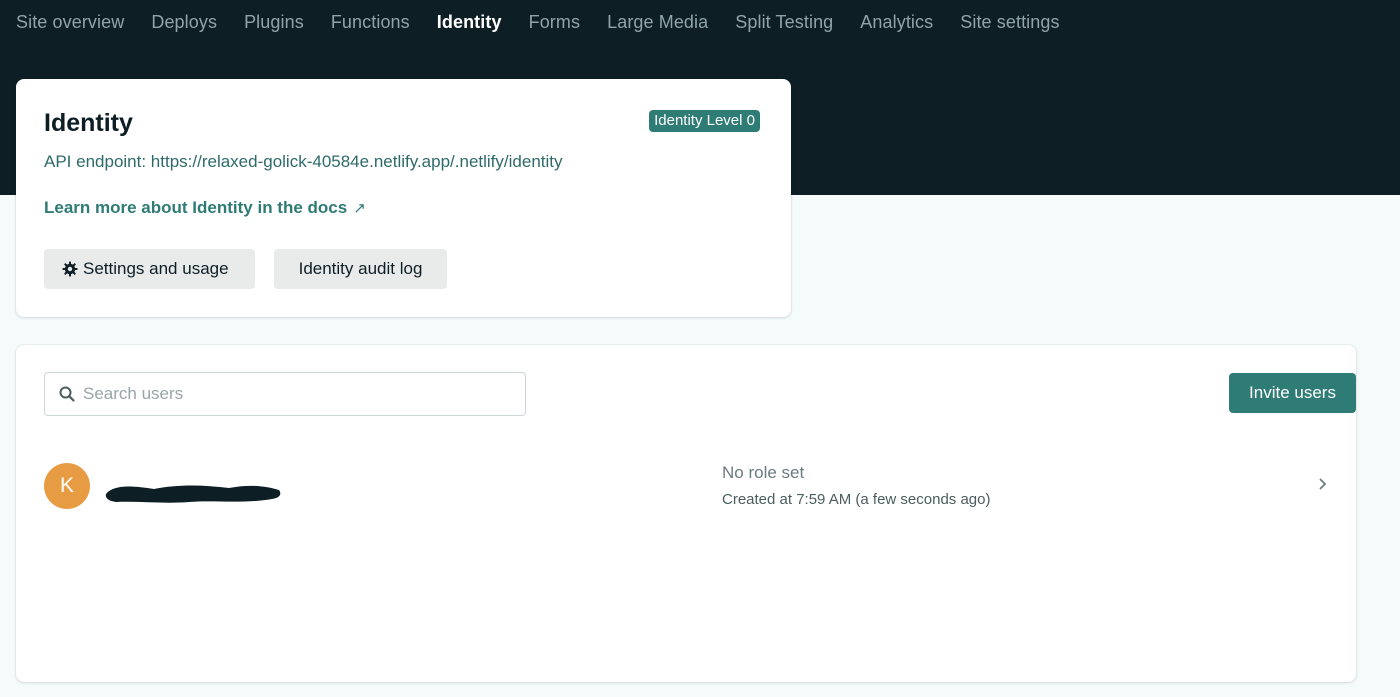  What do you see at coordinates (67, 486) in the screenshot?
I see `avatar: K` at bounding box center [67, 486].